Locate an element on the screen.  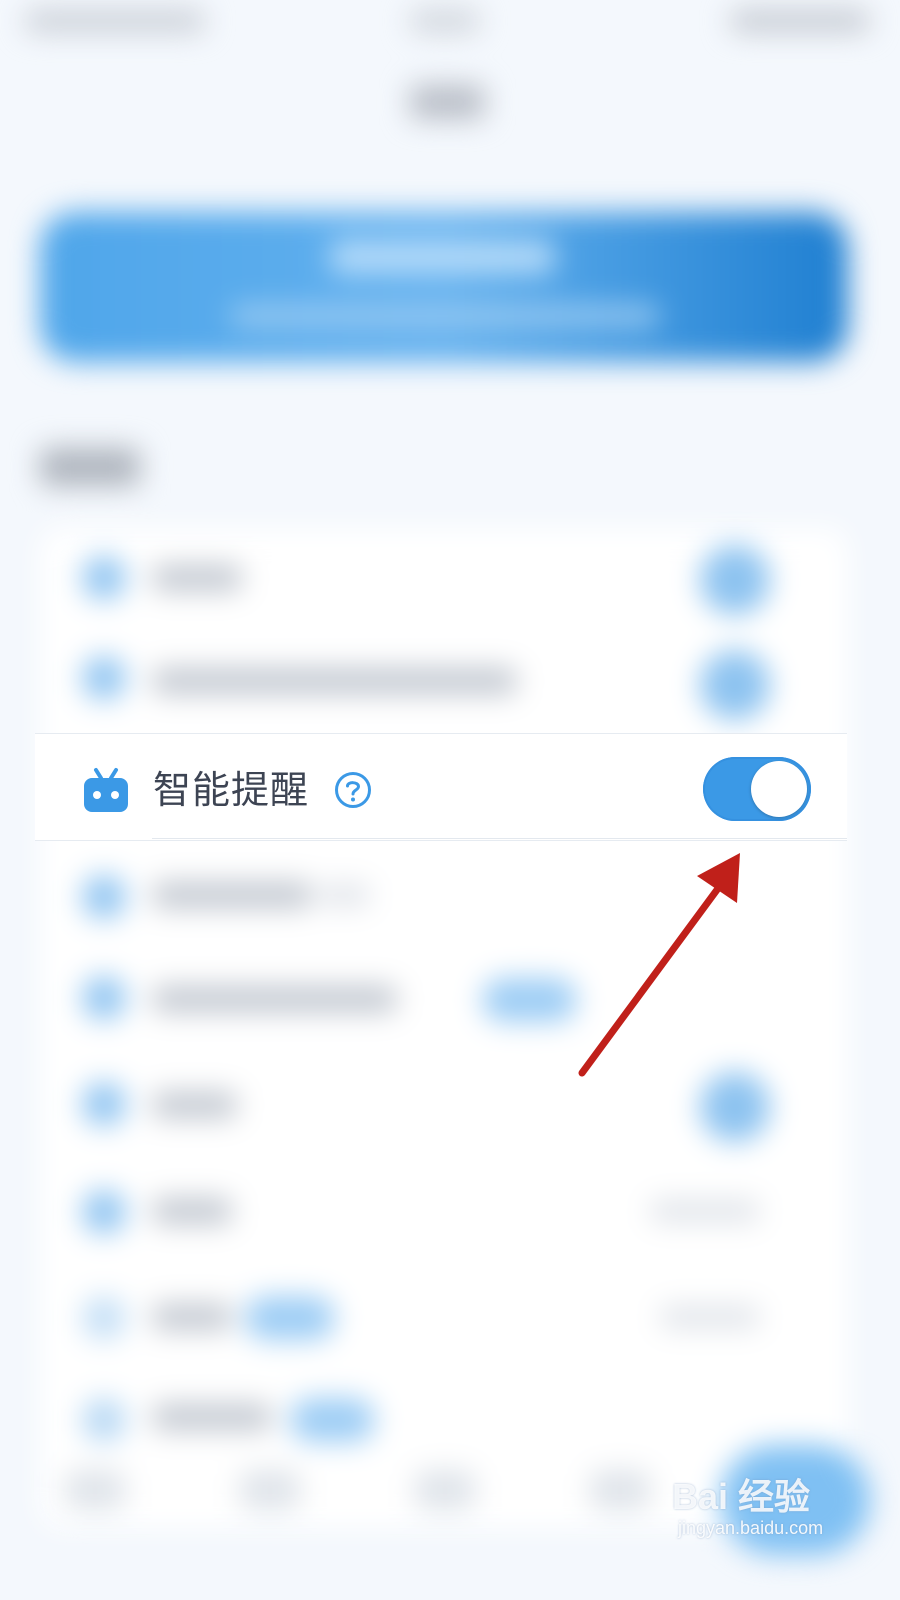
row-extra-blurred is located at coordinates (345, 895).